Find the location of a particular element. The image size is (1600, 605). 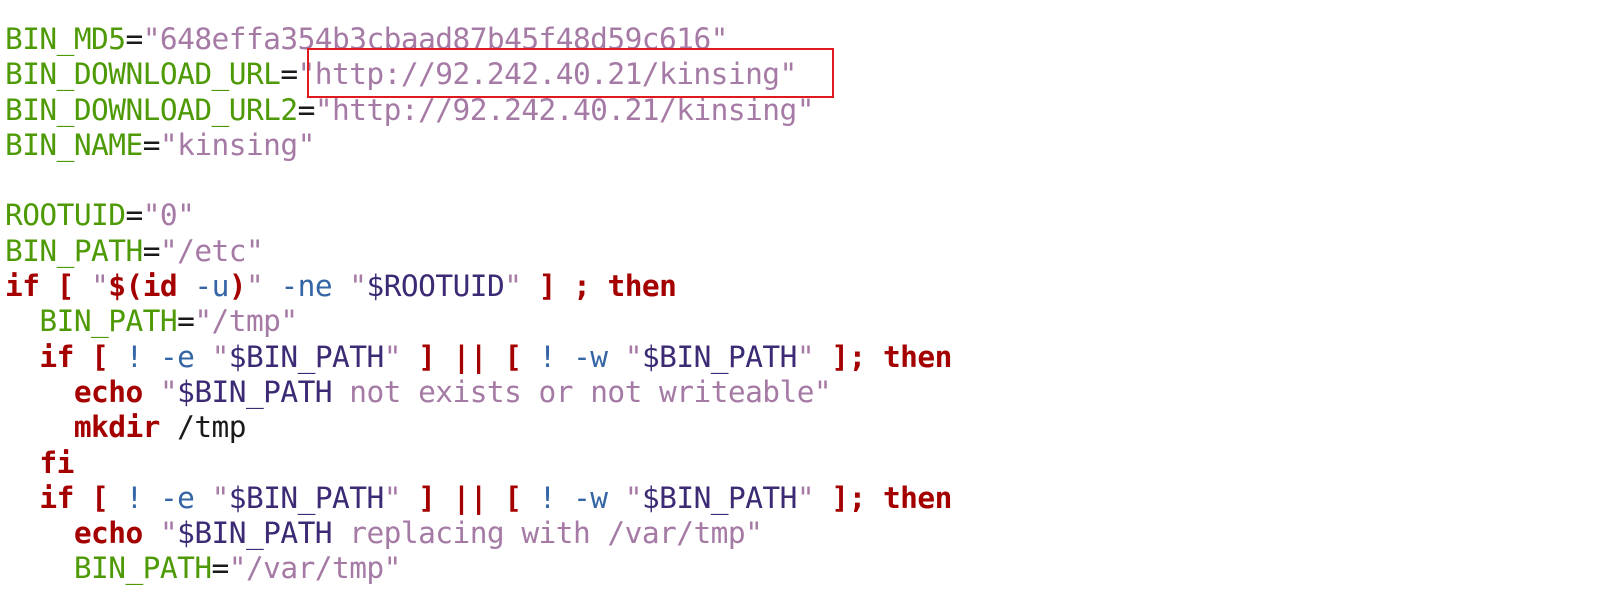

test-flag: -e is located at coordinates (177, 356).